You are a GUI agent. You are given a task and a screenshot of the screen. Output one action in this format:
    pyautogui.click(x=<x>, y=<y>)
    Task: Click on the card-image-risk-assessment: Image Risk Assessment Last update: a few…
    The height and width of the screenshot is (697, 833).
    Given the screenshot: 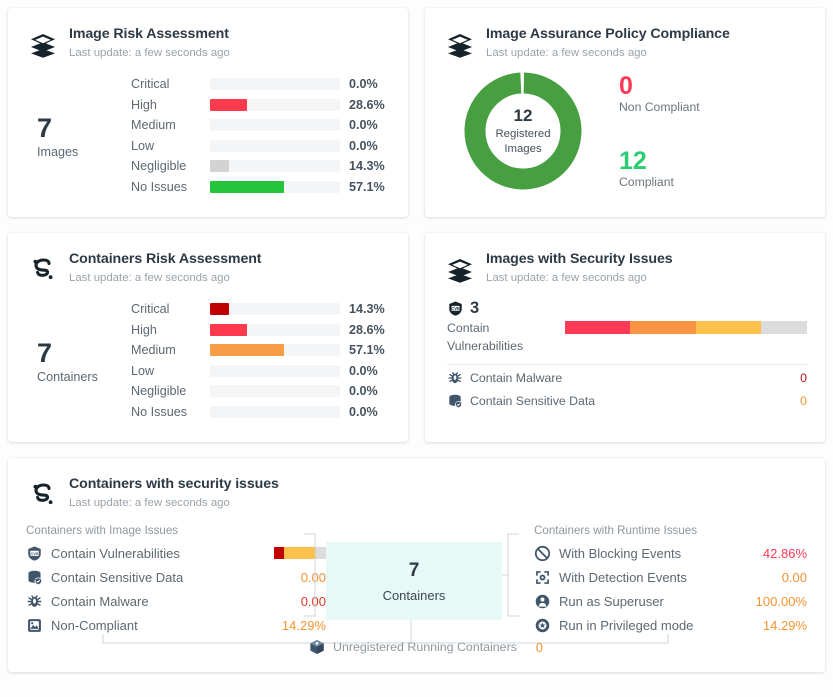 What is the action you would take?
    pyautogui.click(x=208, y=112)
    